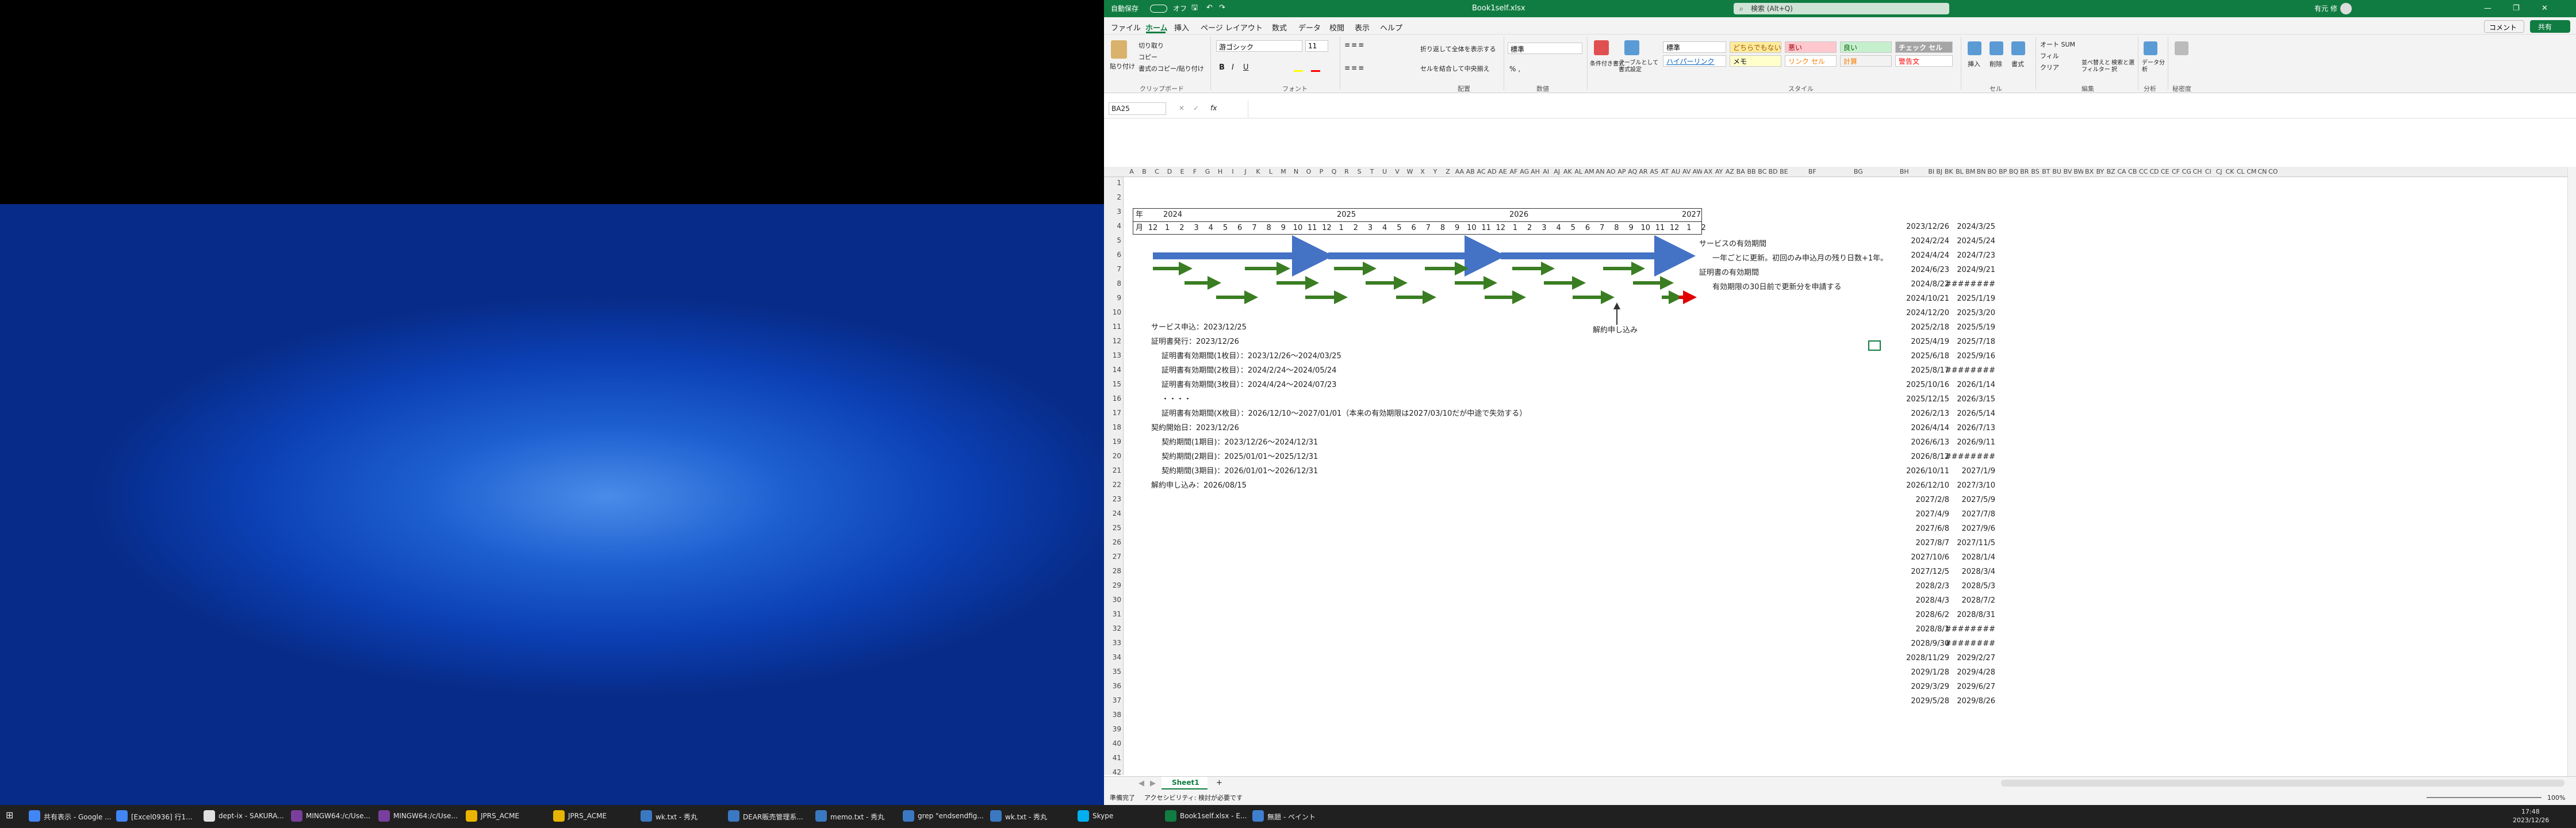  Describe the element at coordinates (1932, 528) in the screenshot. I see `cert-start-date: 2027/6/8` at that location.